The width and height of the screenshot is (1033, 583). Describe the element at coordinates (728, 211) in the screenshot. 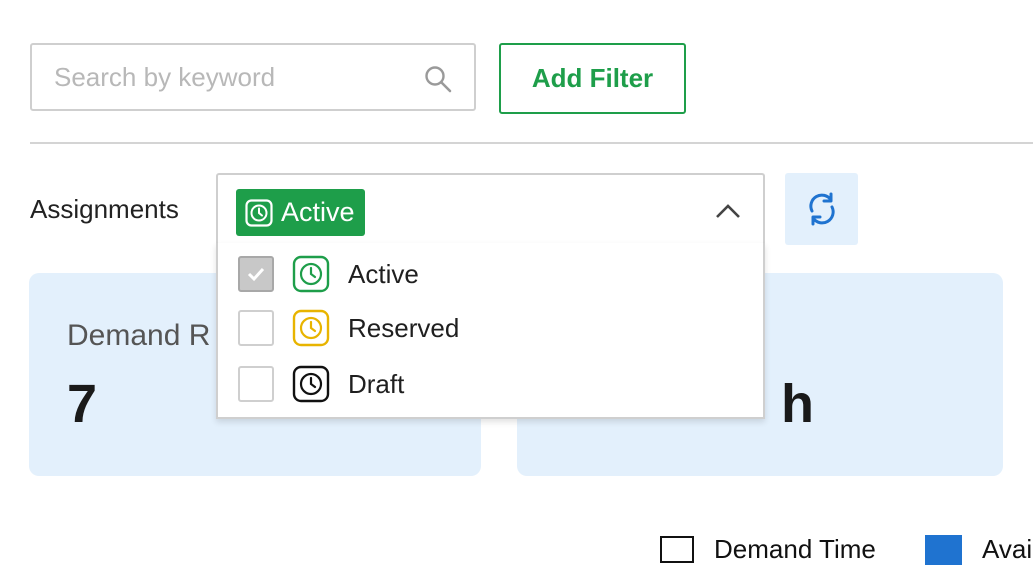

I see `chevron-up-icon` at that location.